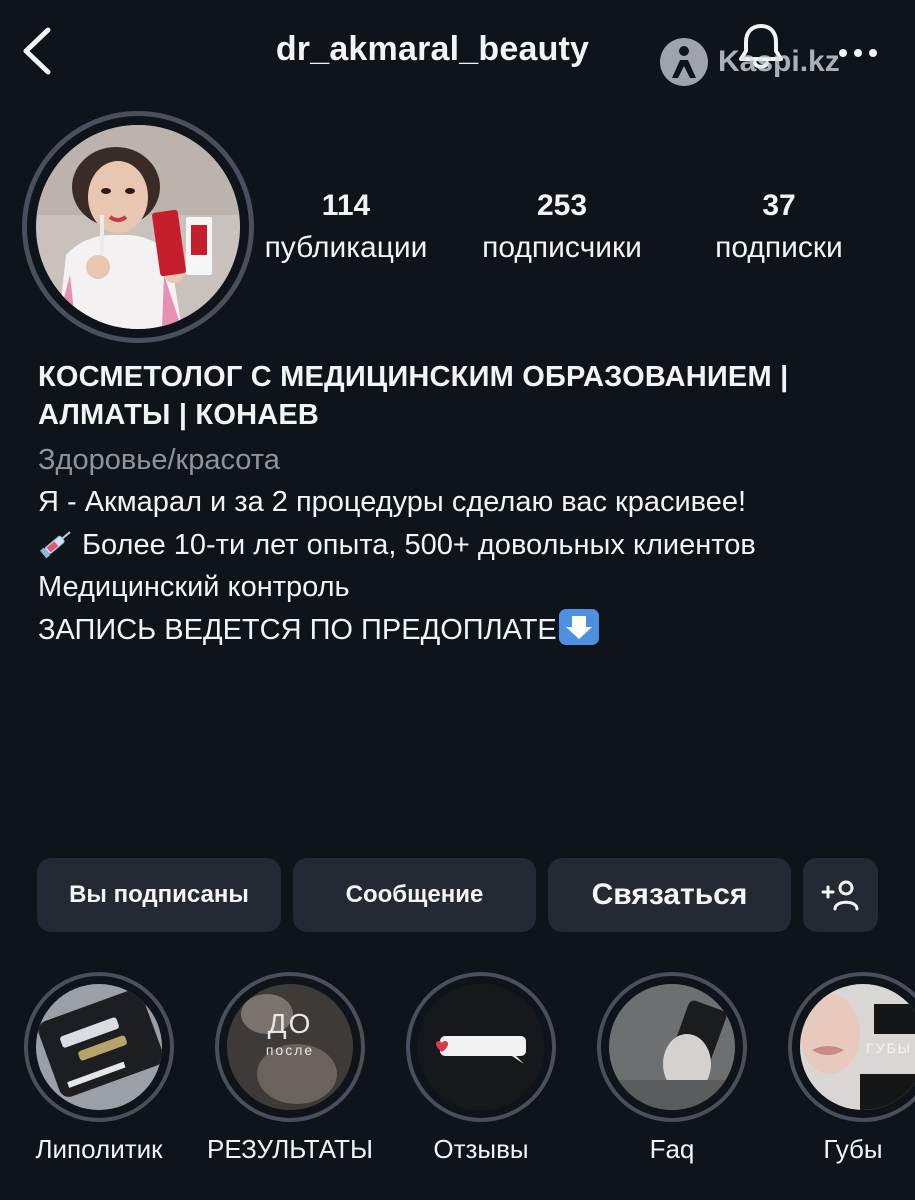  What do you see at coordinates (857, 1047) in the screenshot?
I see `highlight-cover: ГУБЫ` at bounding box center [857, 1047].